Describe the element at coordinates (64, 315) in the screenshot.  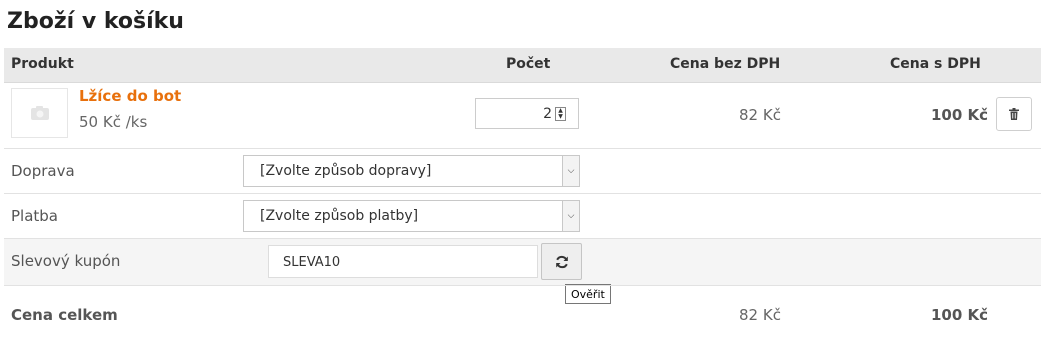
I see `total-label: Cena celkem` at that location.